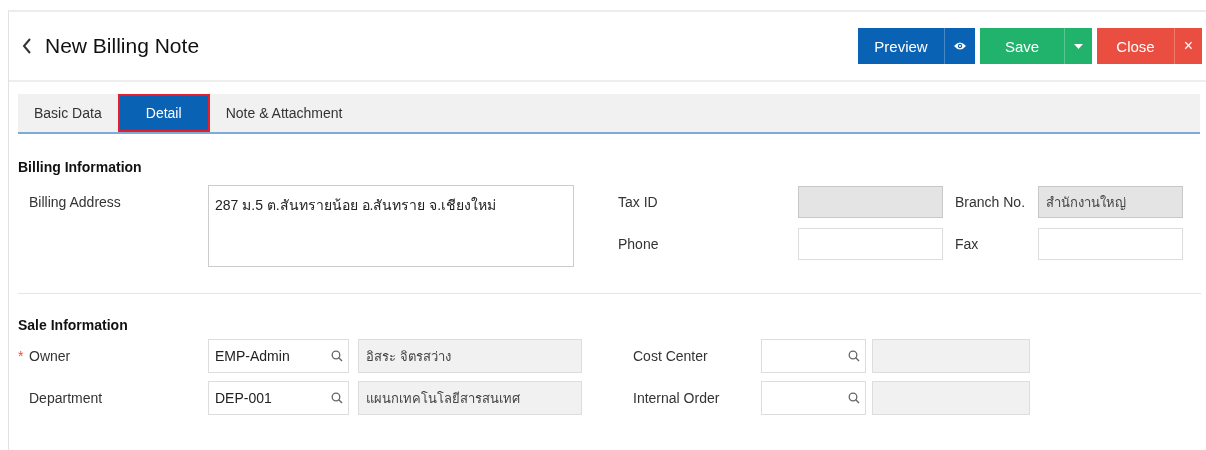 Image resolution: width=1206 pixels, height=450 pixels. Describe the element at coordinates (990, 202) in the screenshot. I see `field-label: Branch No.` at that location.